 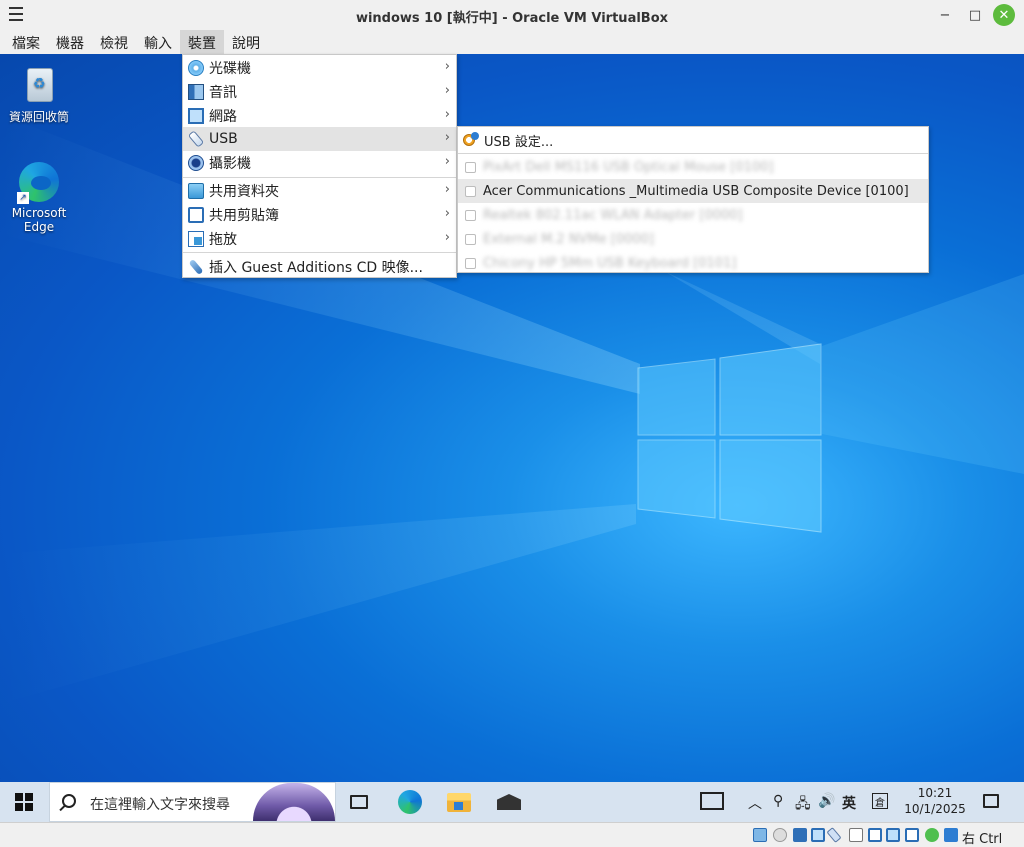 What do you see at coordinates (39, 84) in the screenshot?
I see `recycle-bin-icon` at bounding box center [39, 84].